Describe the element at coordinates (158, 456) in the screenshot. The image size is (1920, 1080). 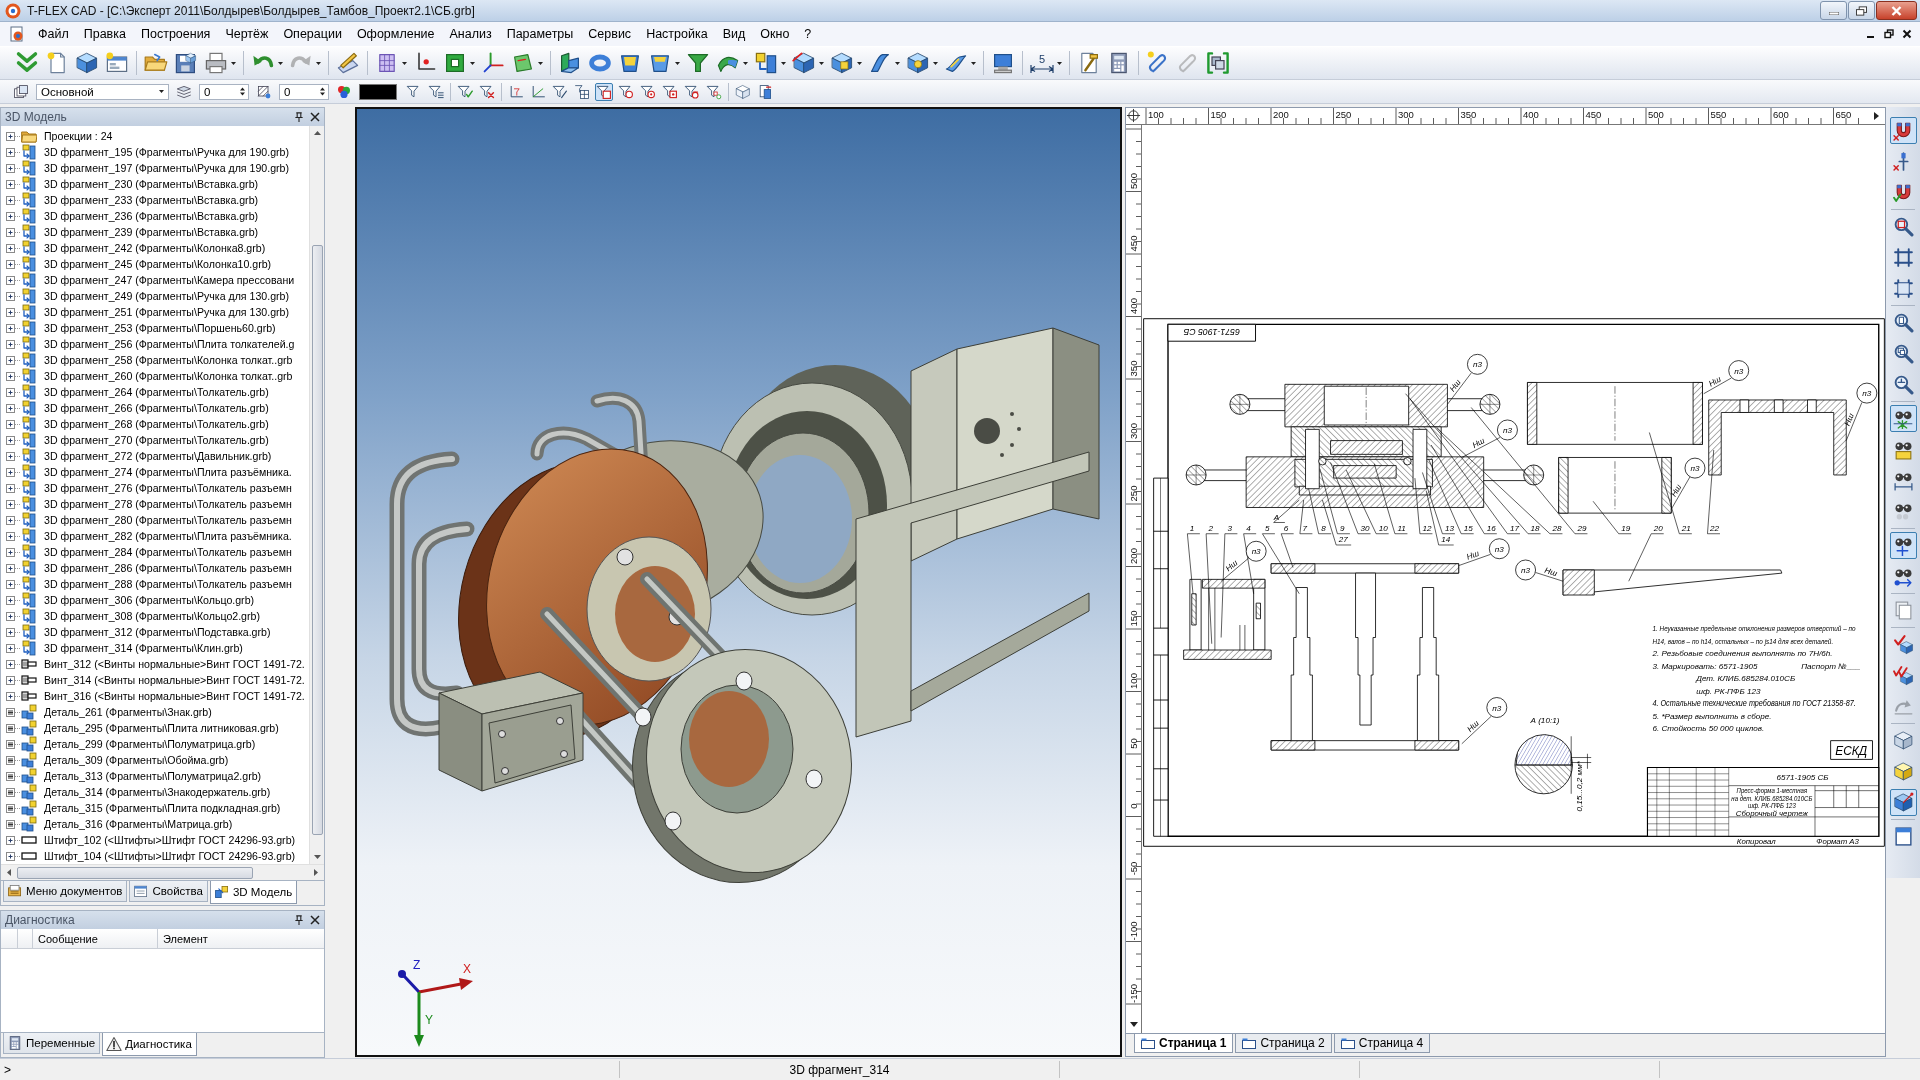
I see `tree-item: 3D фрагмент_272 (Фрагменты\Давильник.grb)` at that location.